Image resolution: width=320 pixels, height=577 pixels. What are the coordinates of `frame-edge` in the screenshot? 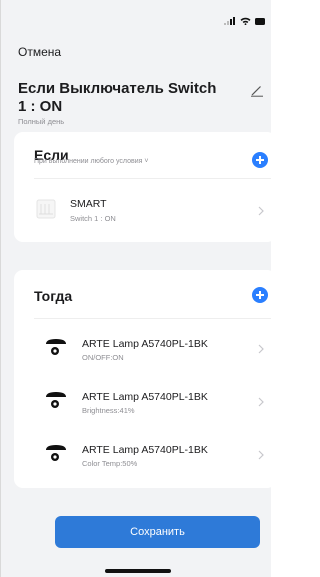 It's located at (0, 288).